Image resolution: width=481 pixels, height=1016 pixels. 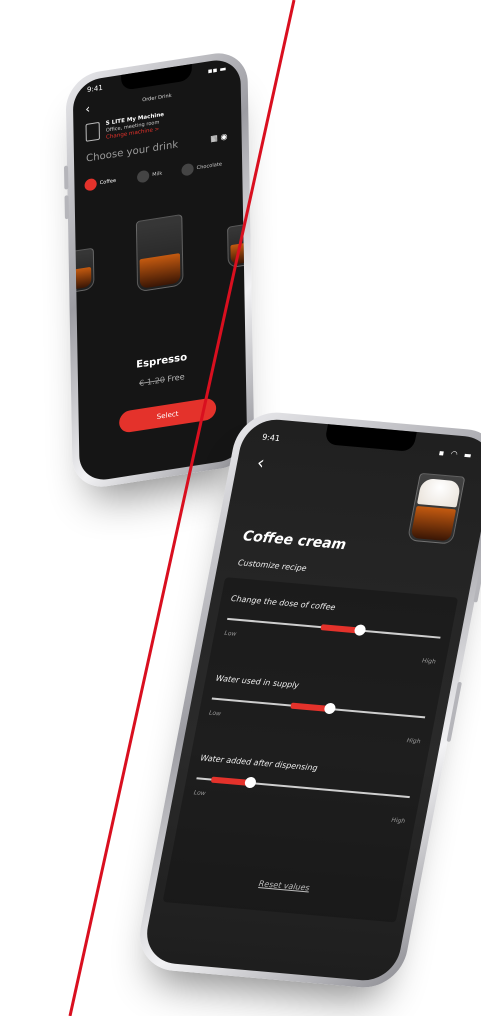 I want to click on customize-subtitle: Customize recipe, so click(x=272, y=566).